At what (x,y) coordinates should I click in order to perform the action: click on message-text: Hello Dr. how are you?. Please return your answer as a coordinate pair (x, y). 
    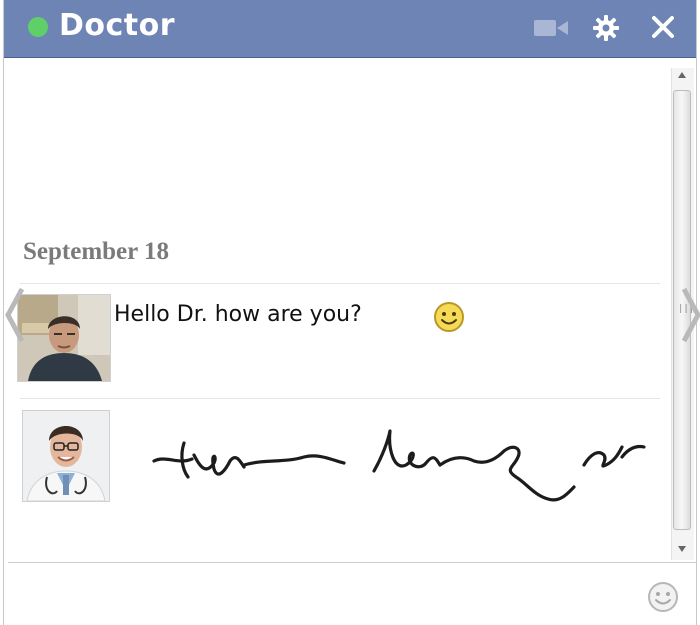
    Looking at the image, I should click on (238, 314).